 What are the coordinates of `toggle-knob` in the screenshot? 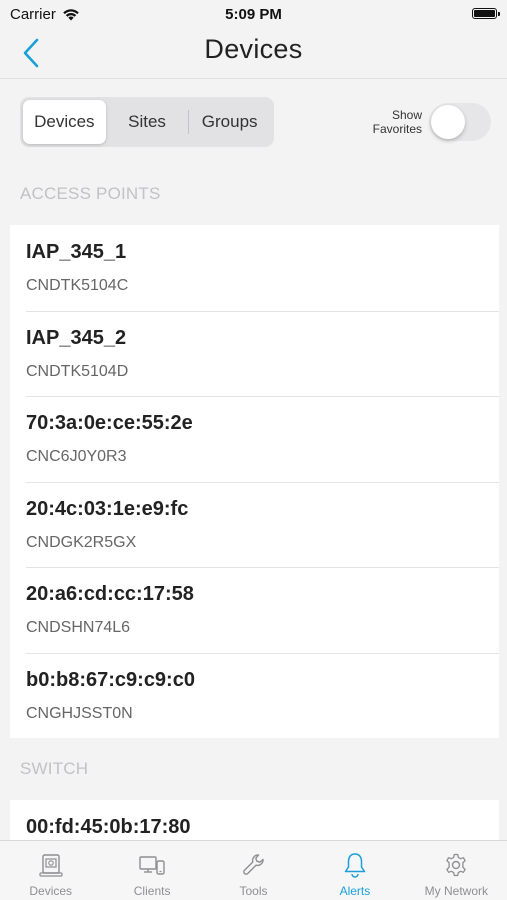 It's located at (448, 122).